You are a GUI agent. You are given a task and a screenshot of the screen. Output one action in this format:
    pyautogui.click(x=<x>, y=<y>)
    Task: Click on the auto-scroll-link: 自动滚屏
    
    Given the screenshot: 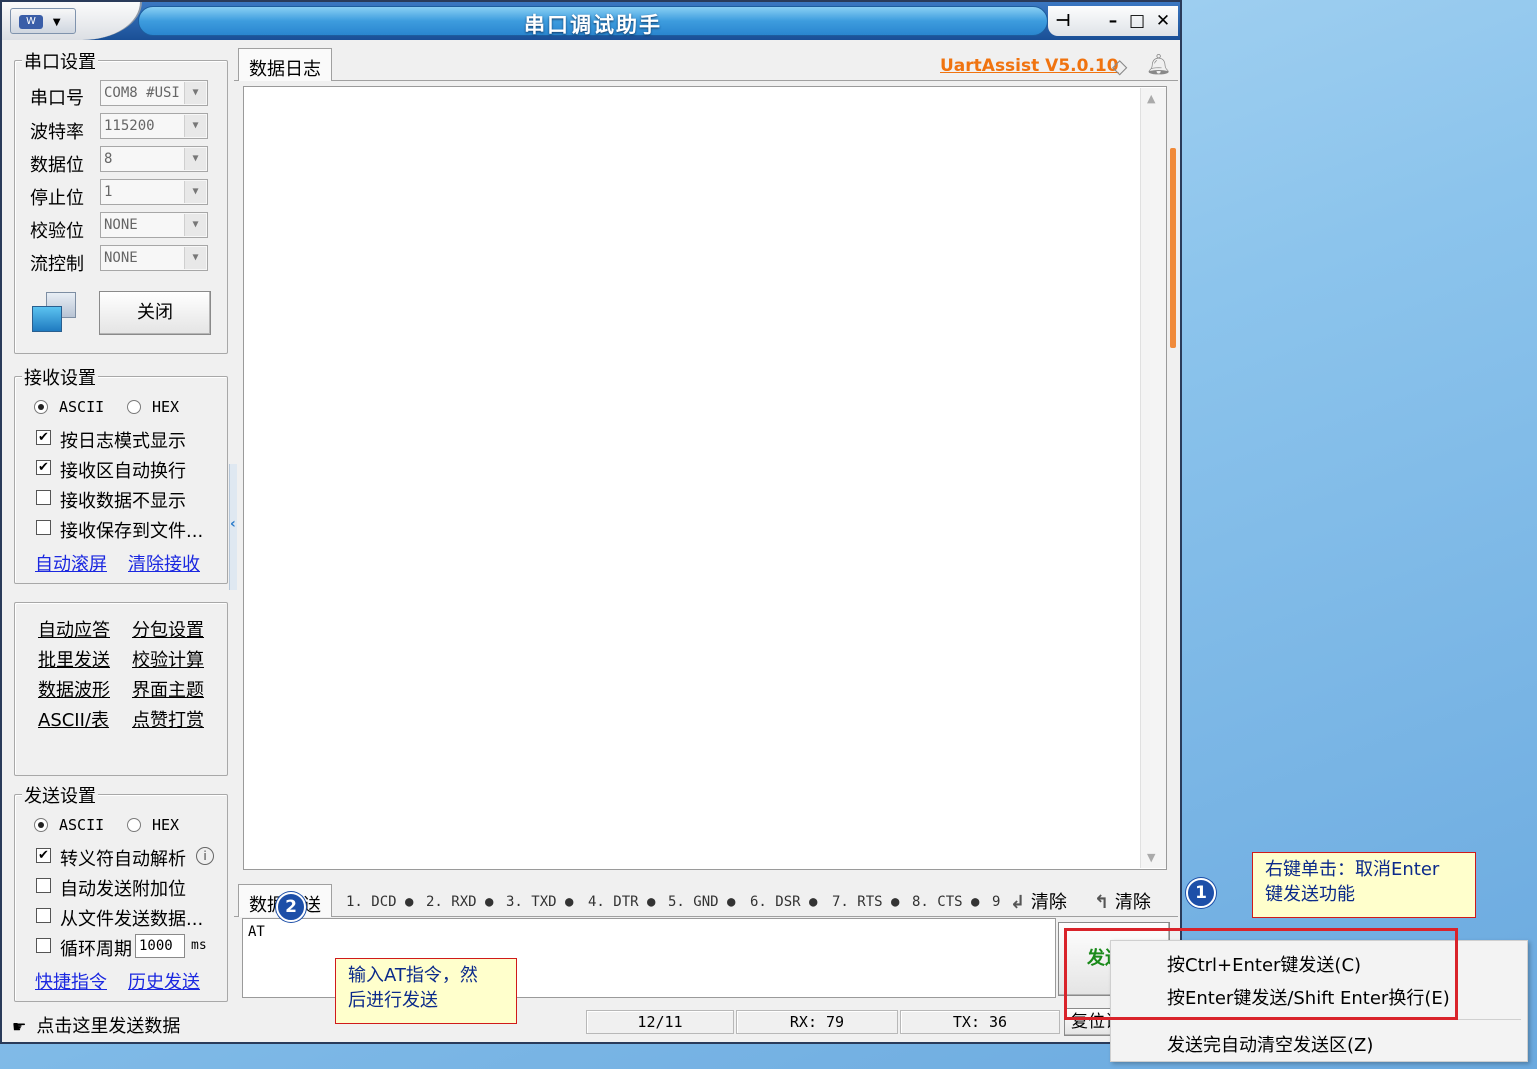 What is the action you would take?
    pyautogui.click(x=71, y=563)
    